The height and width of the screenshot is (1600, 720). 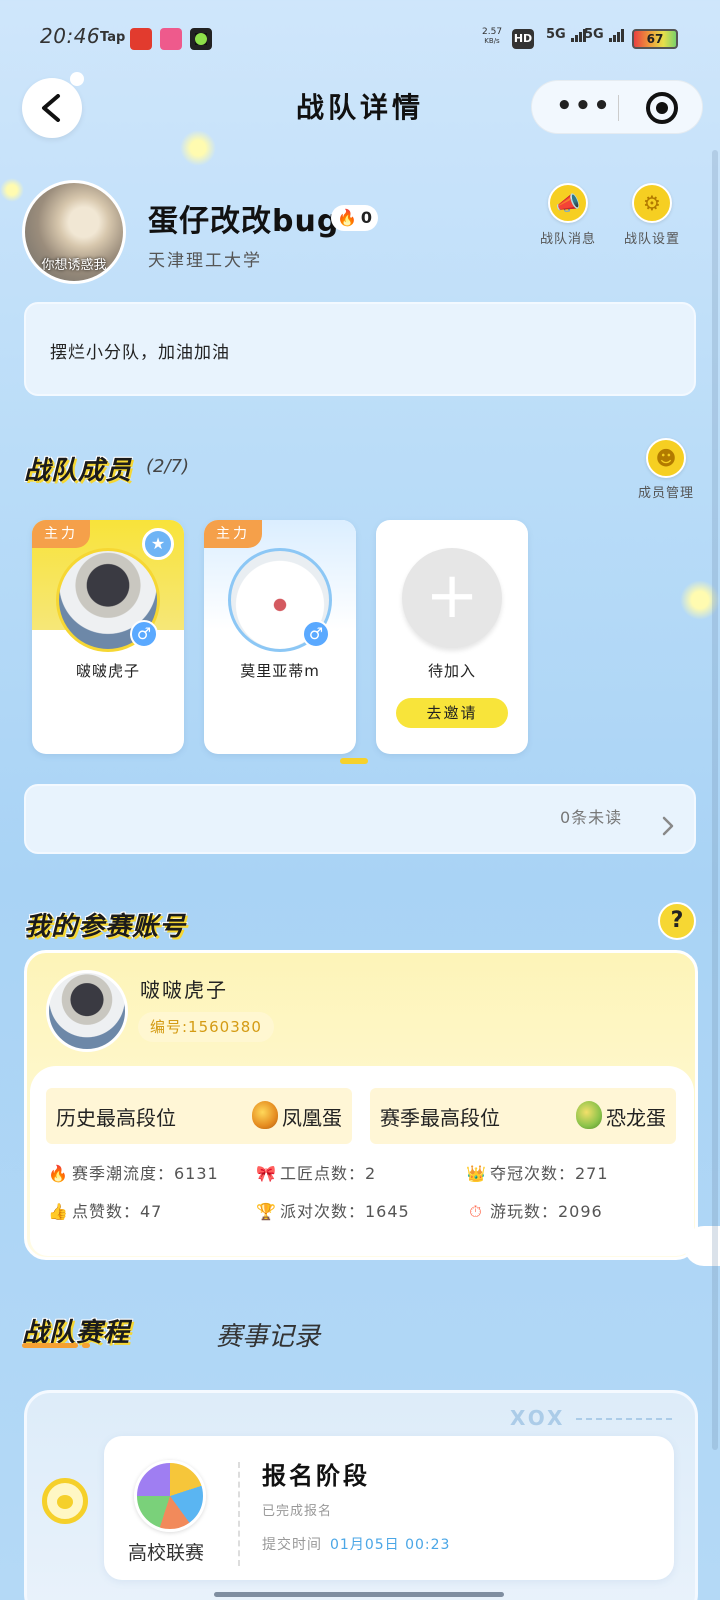 I want to click on empty-slot-card: + 待加入 去邀请, so click(x=452, y=637).